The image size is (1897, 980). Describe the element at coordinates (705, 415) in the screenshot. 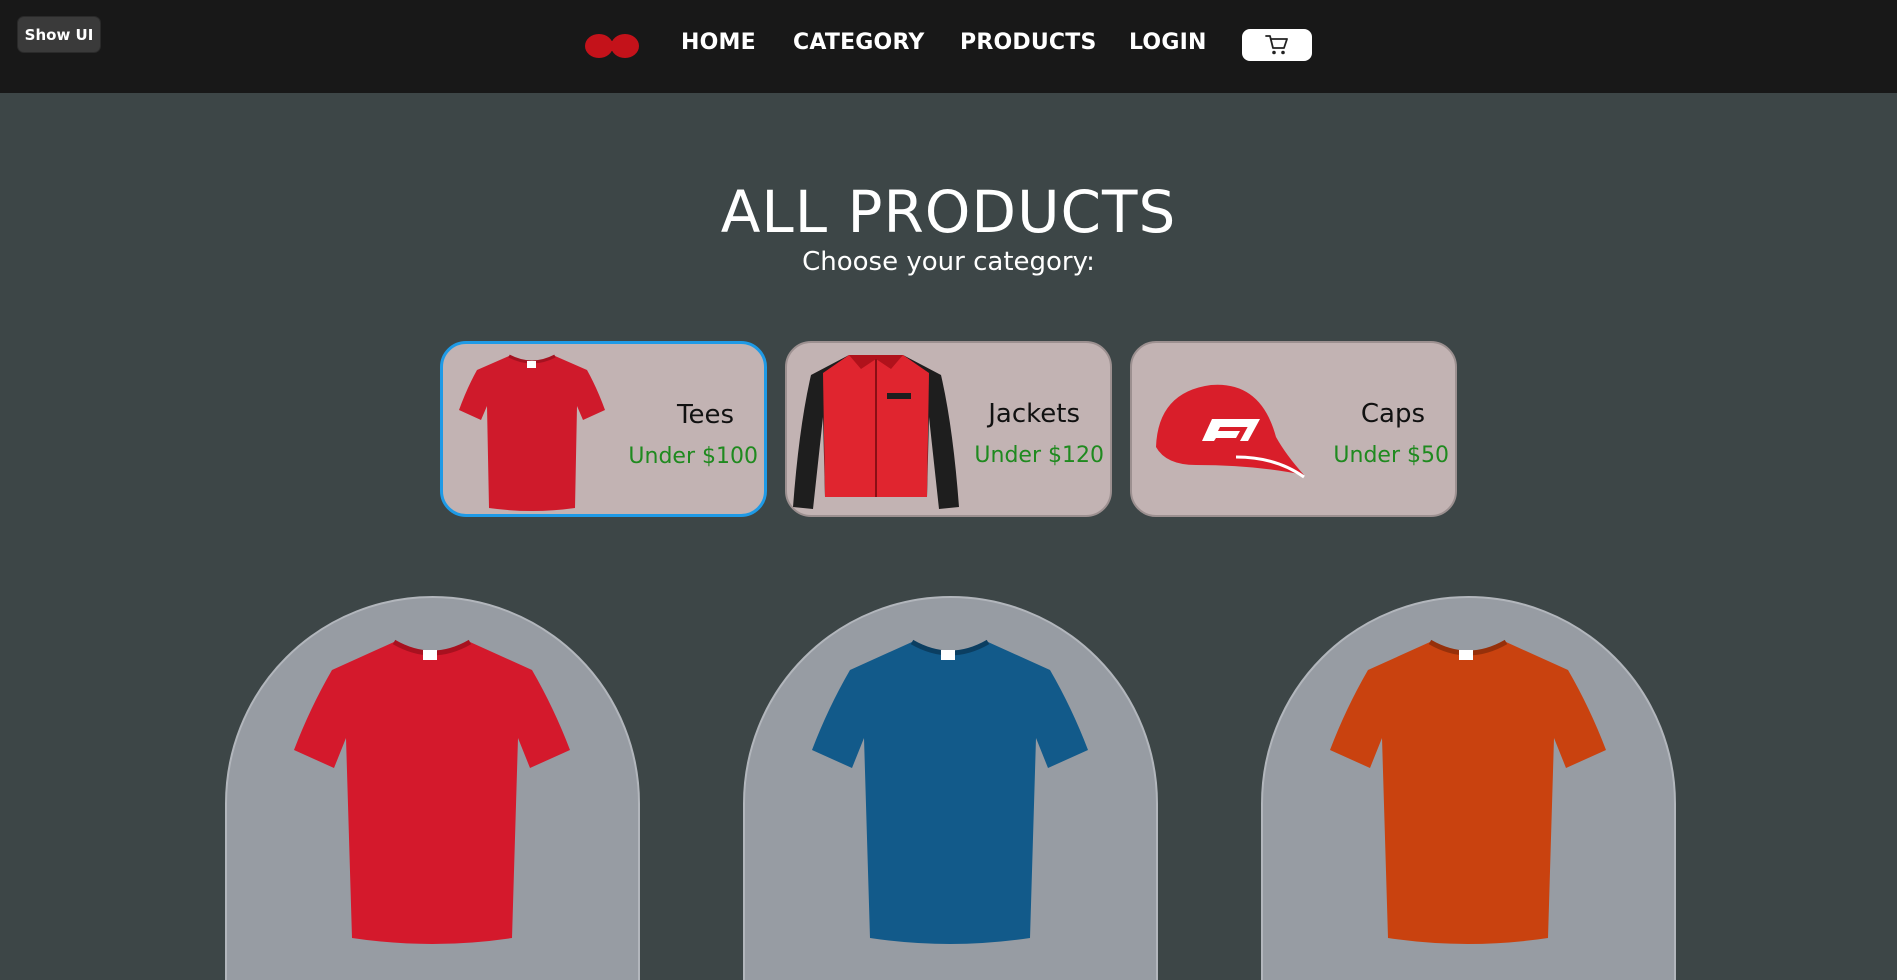

I see `category-name: Tees` at that location.